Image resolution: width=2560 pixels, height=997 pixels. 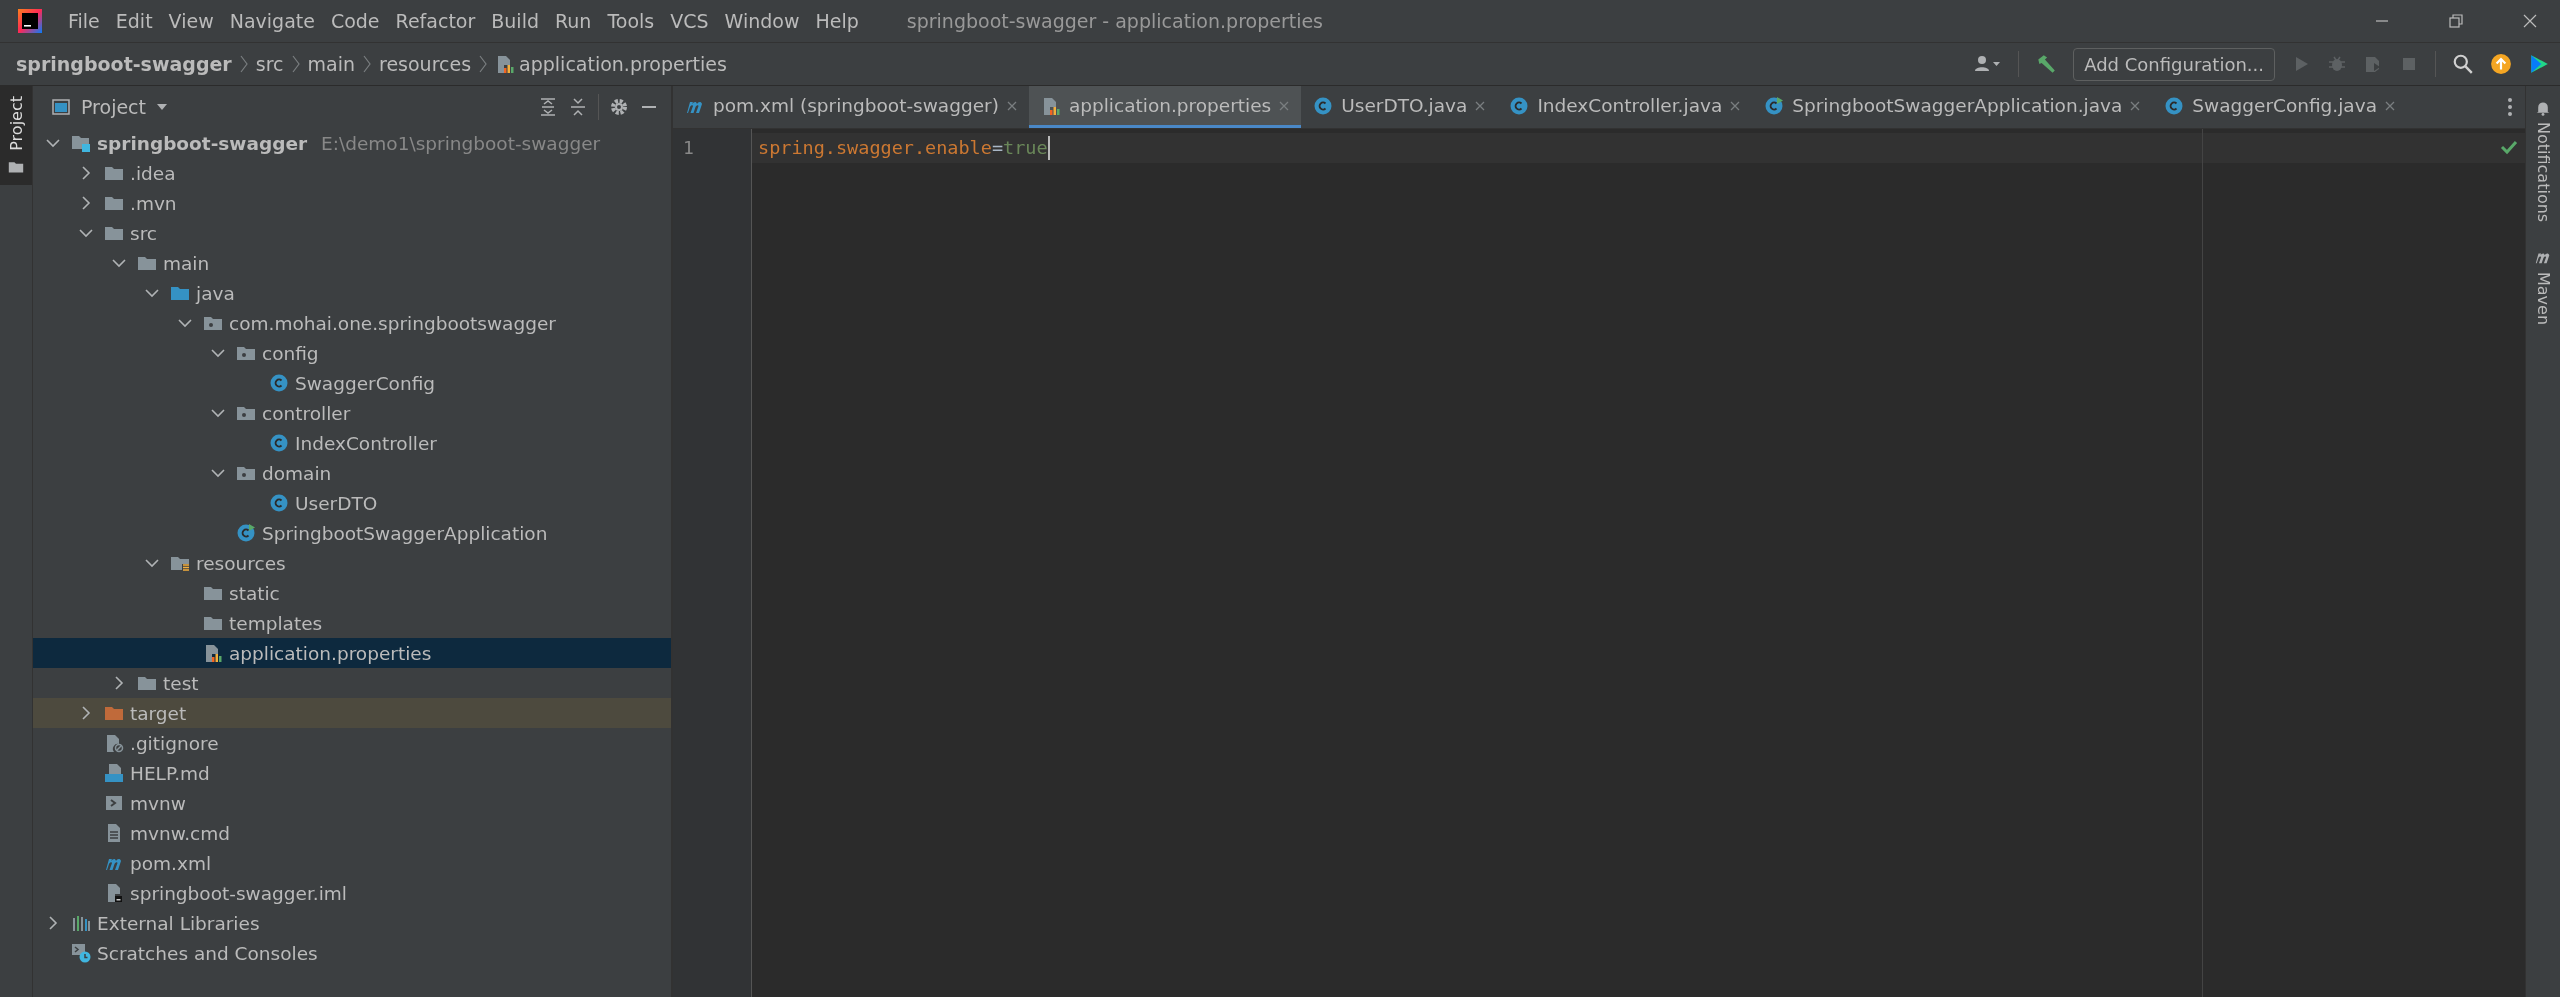 I want to click on tree-item: src, so click(x=352, y=233).